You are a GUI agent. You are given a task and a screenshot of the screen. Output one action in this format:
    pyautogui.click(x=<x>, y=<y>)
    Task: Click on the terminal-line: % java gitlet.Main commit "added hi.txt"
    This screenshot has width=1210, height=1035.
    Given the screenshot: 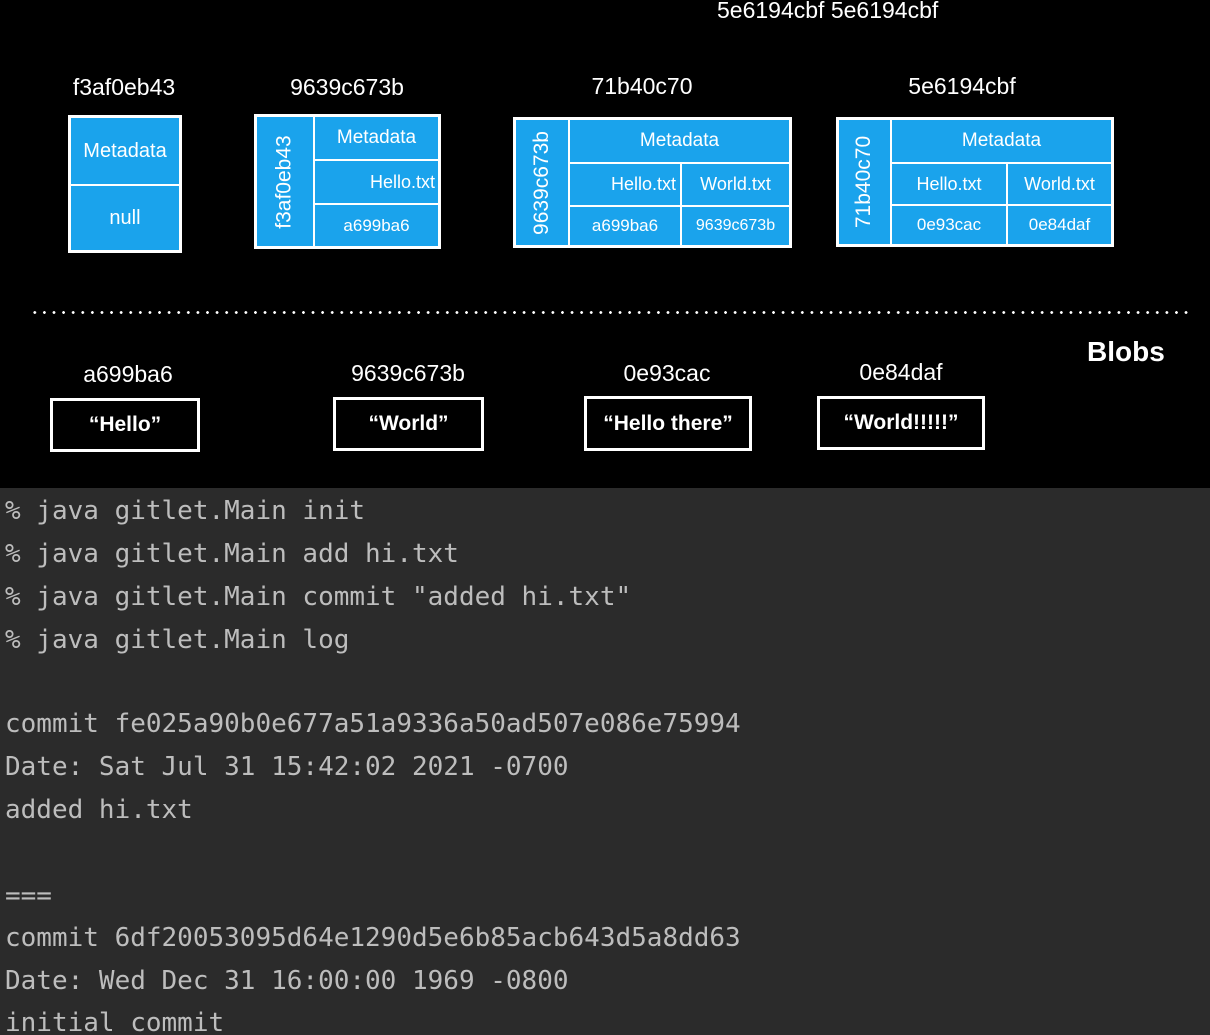 What is the action you would take?
    pyautogui.click(x=318, y=597)
    